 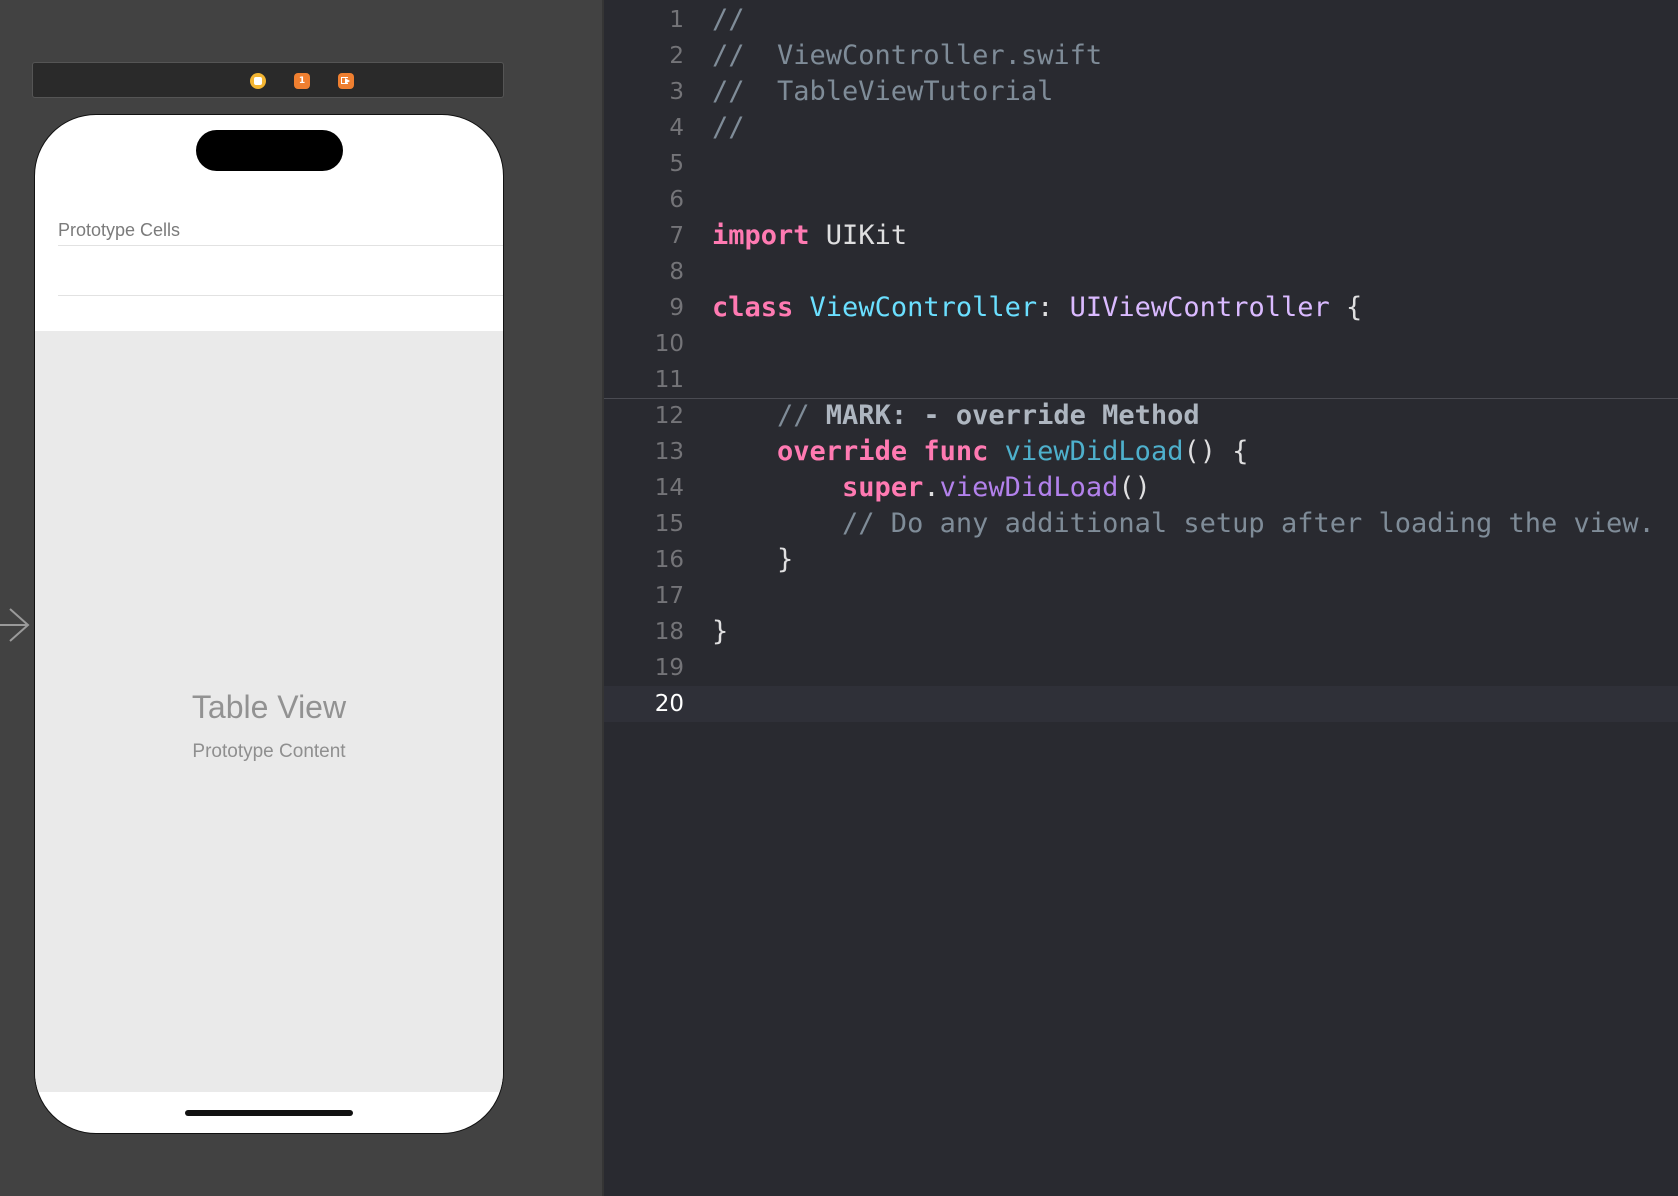 What do you see at coordinates (676, 308) in the screenshot?
I see `line-number: 9` at bounding box center [676, 308].